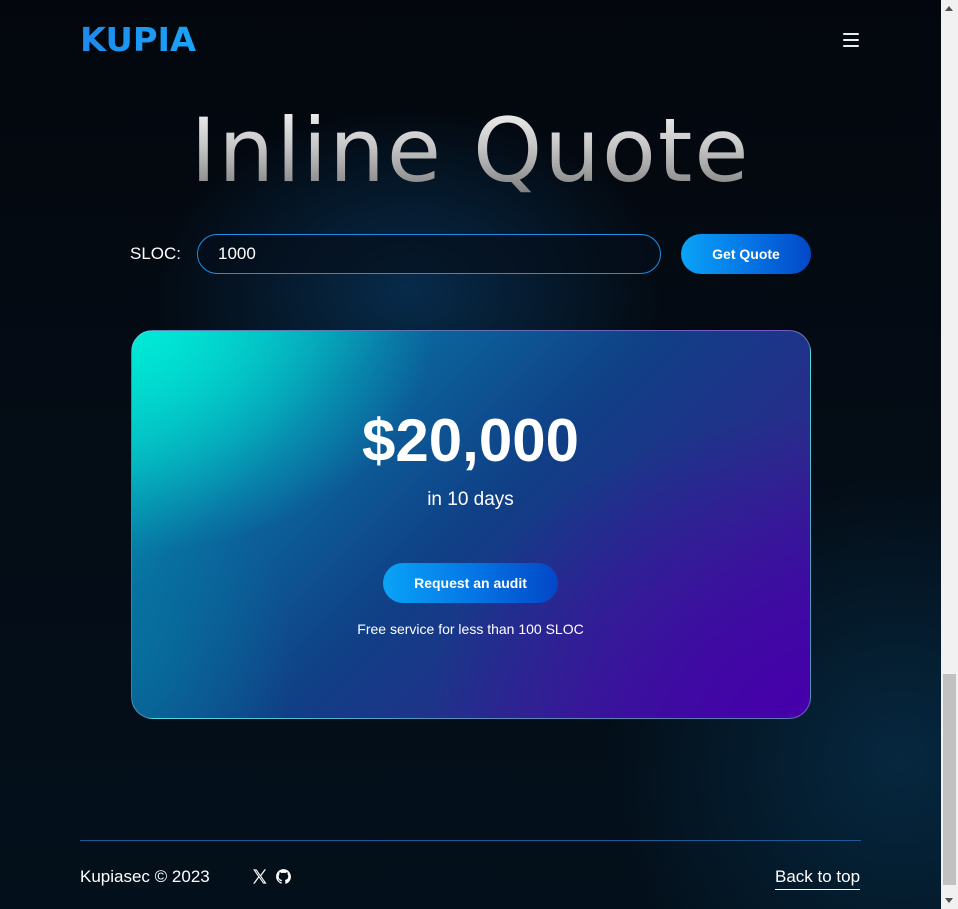 The image size is (958, 909). I want to click on copyright-text: Kupiasec © 2023, so click(145, 876).